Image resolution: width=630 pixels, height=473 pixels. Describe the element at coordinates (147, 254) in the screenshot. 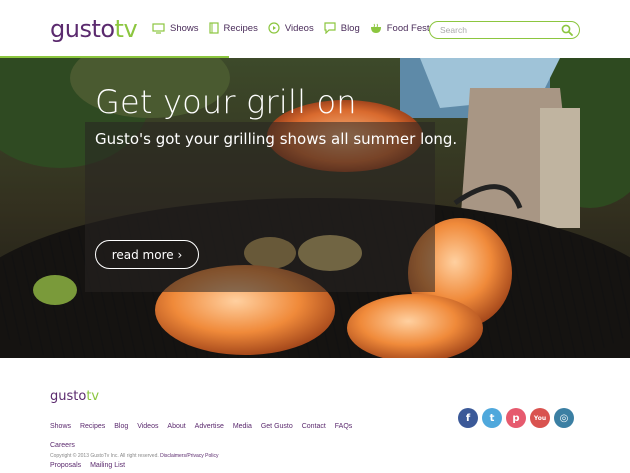

I see `read-more-button: read more ›` at that location.